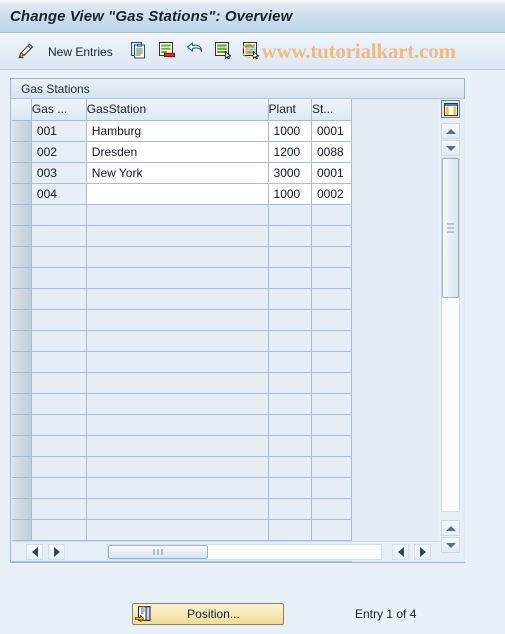  Describe the element at coordinates (251, 52) in the screenshot. I see `deselect-all-button` at that location.